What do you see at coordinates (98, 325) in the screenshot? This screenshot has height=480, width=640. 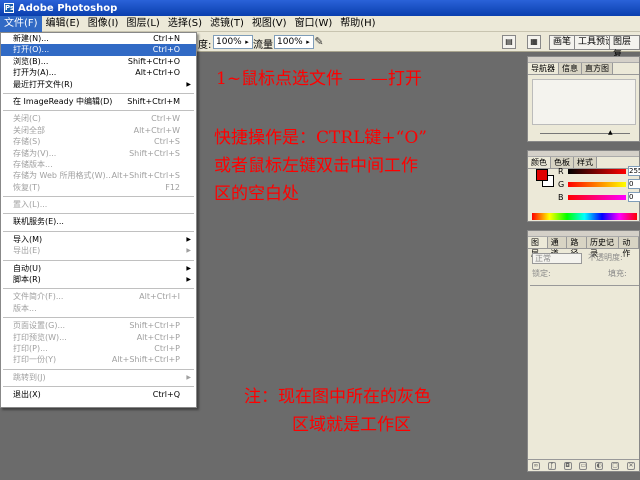 I see `file-menu-item: 页面设置(G)... Shift+Ctrl+P` at bounding box center [98, 325].